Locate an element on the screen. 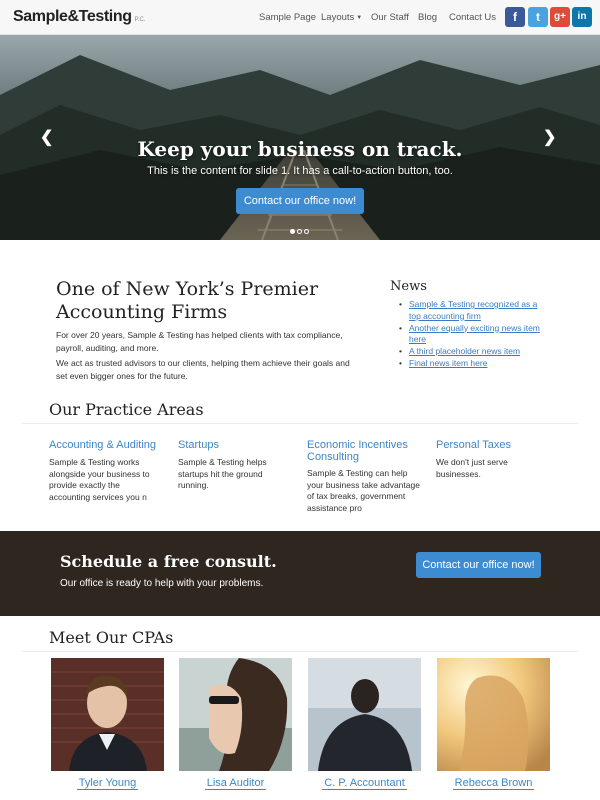 The height and width of the screenshot is (800, 600). google-plus-icon: g+ is located at coordinates (560, 17).